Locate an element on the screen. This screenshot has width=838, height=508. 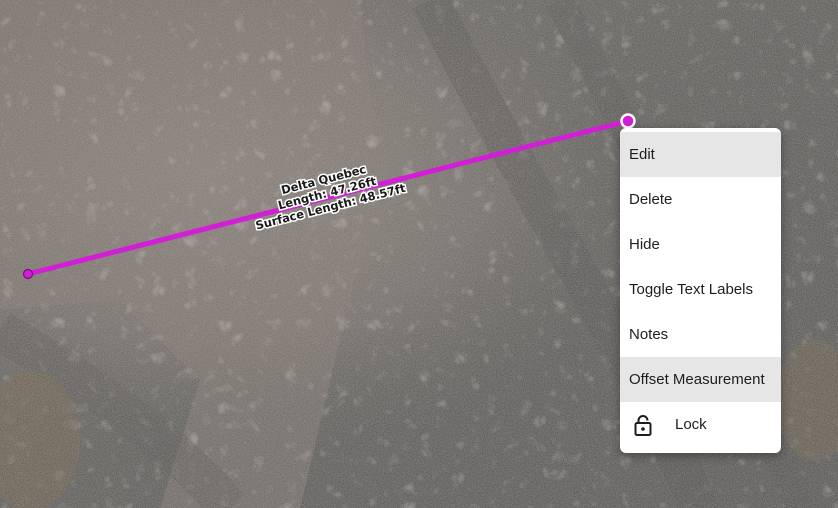
menu-item-label: Toggle Text Labels is located at coordinates (691, 289).